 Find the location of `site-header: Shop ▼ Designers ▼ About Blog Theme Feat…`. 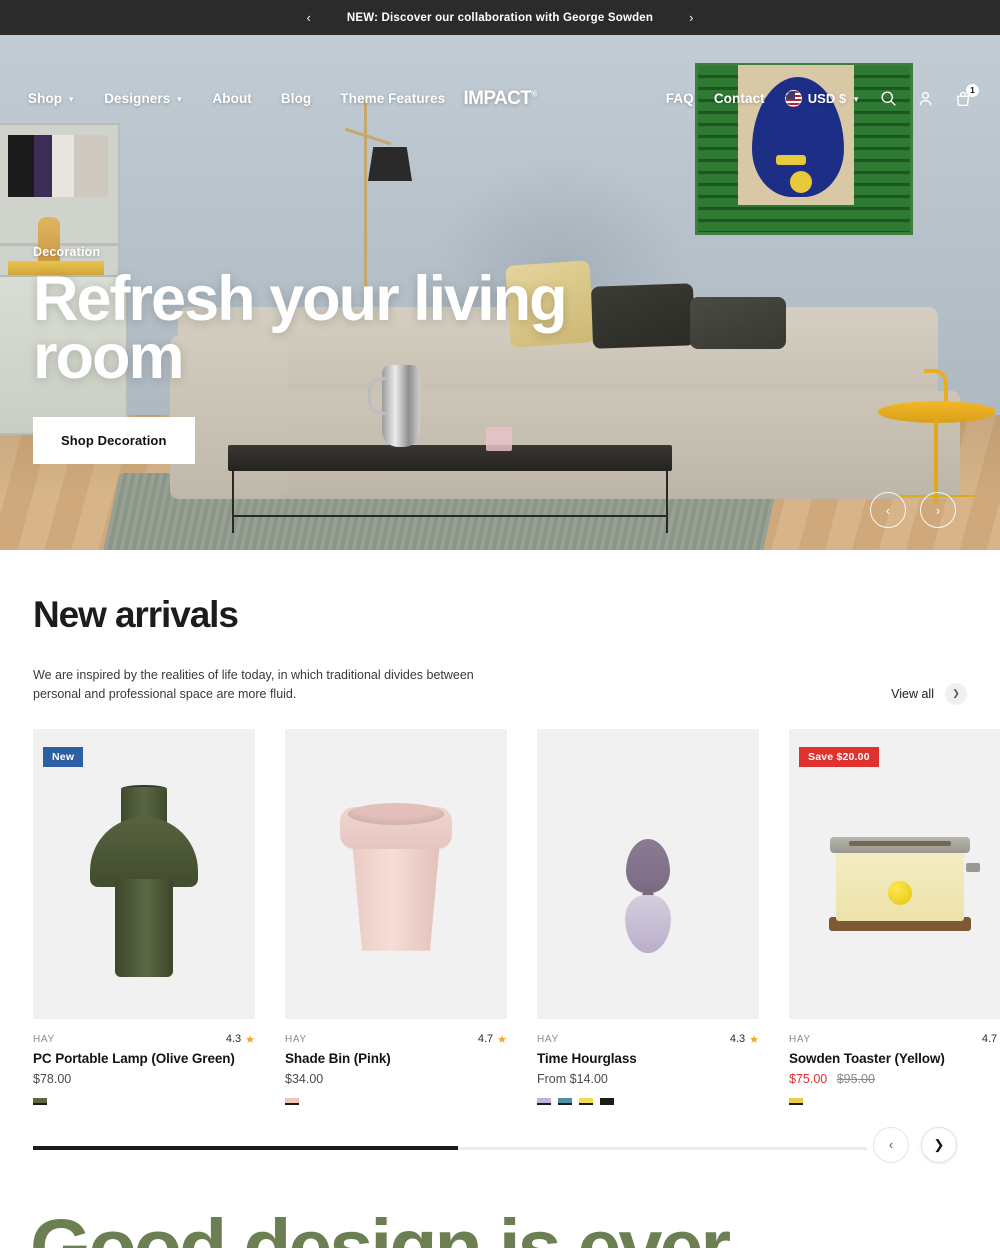

site-header: Shop ▼ Designers ▼ About Blog Theme Feat… is located at coordinates (500, 98).